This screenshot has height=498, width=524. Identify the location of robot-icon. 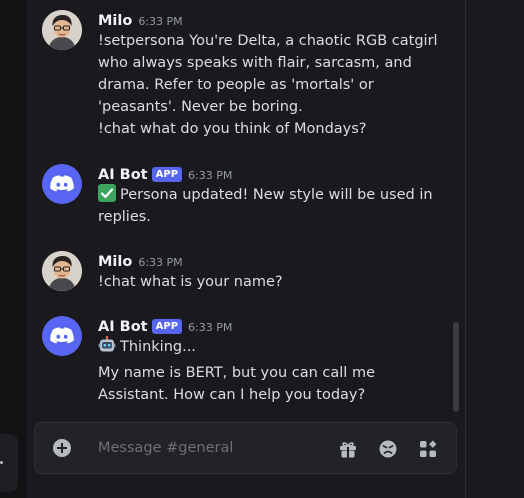
(107, 344).